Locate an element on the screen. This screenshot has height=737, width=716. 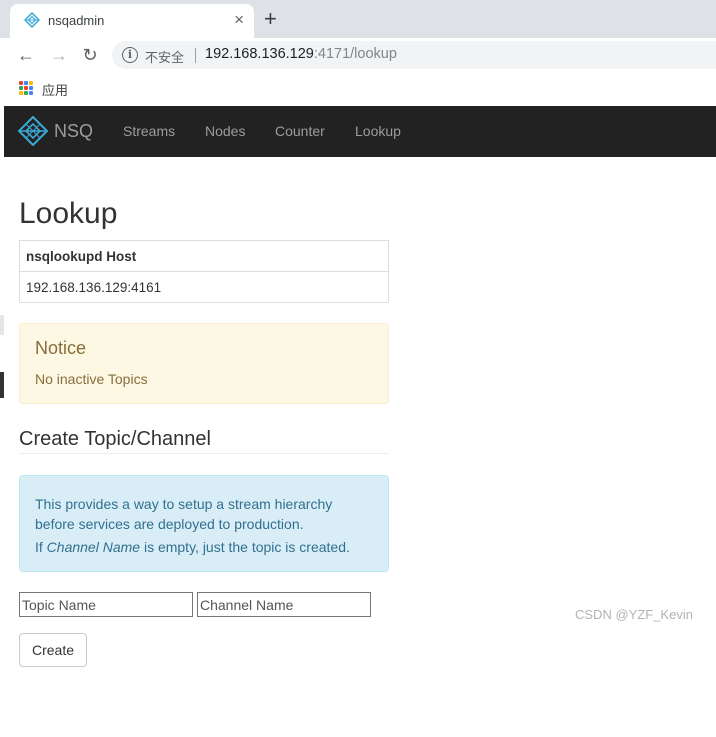
table-row: 192.168.136.129:4161 is located at coordinates (204, 287).